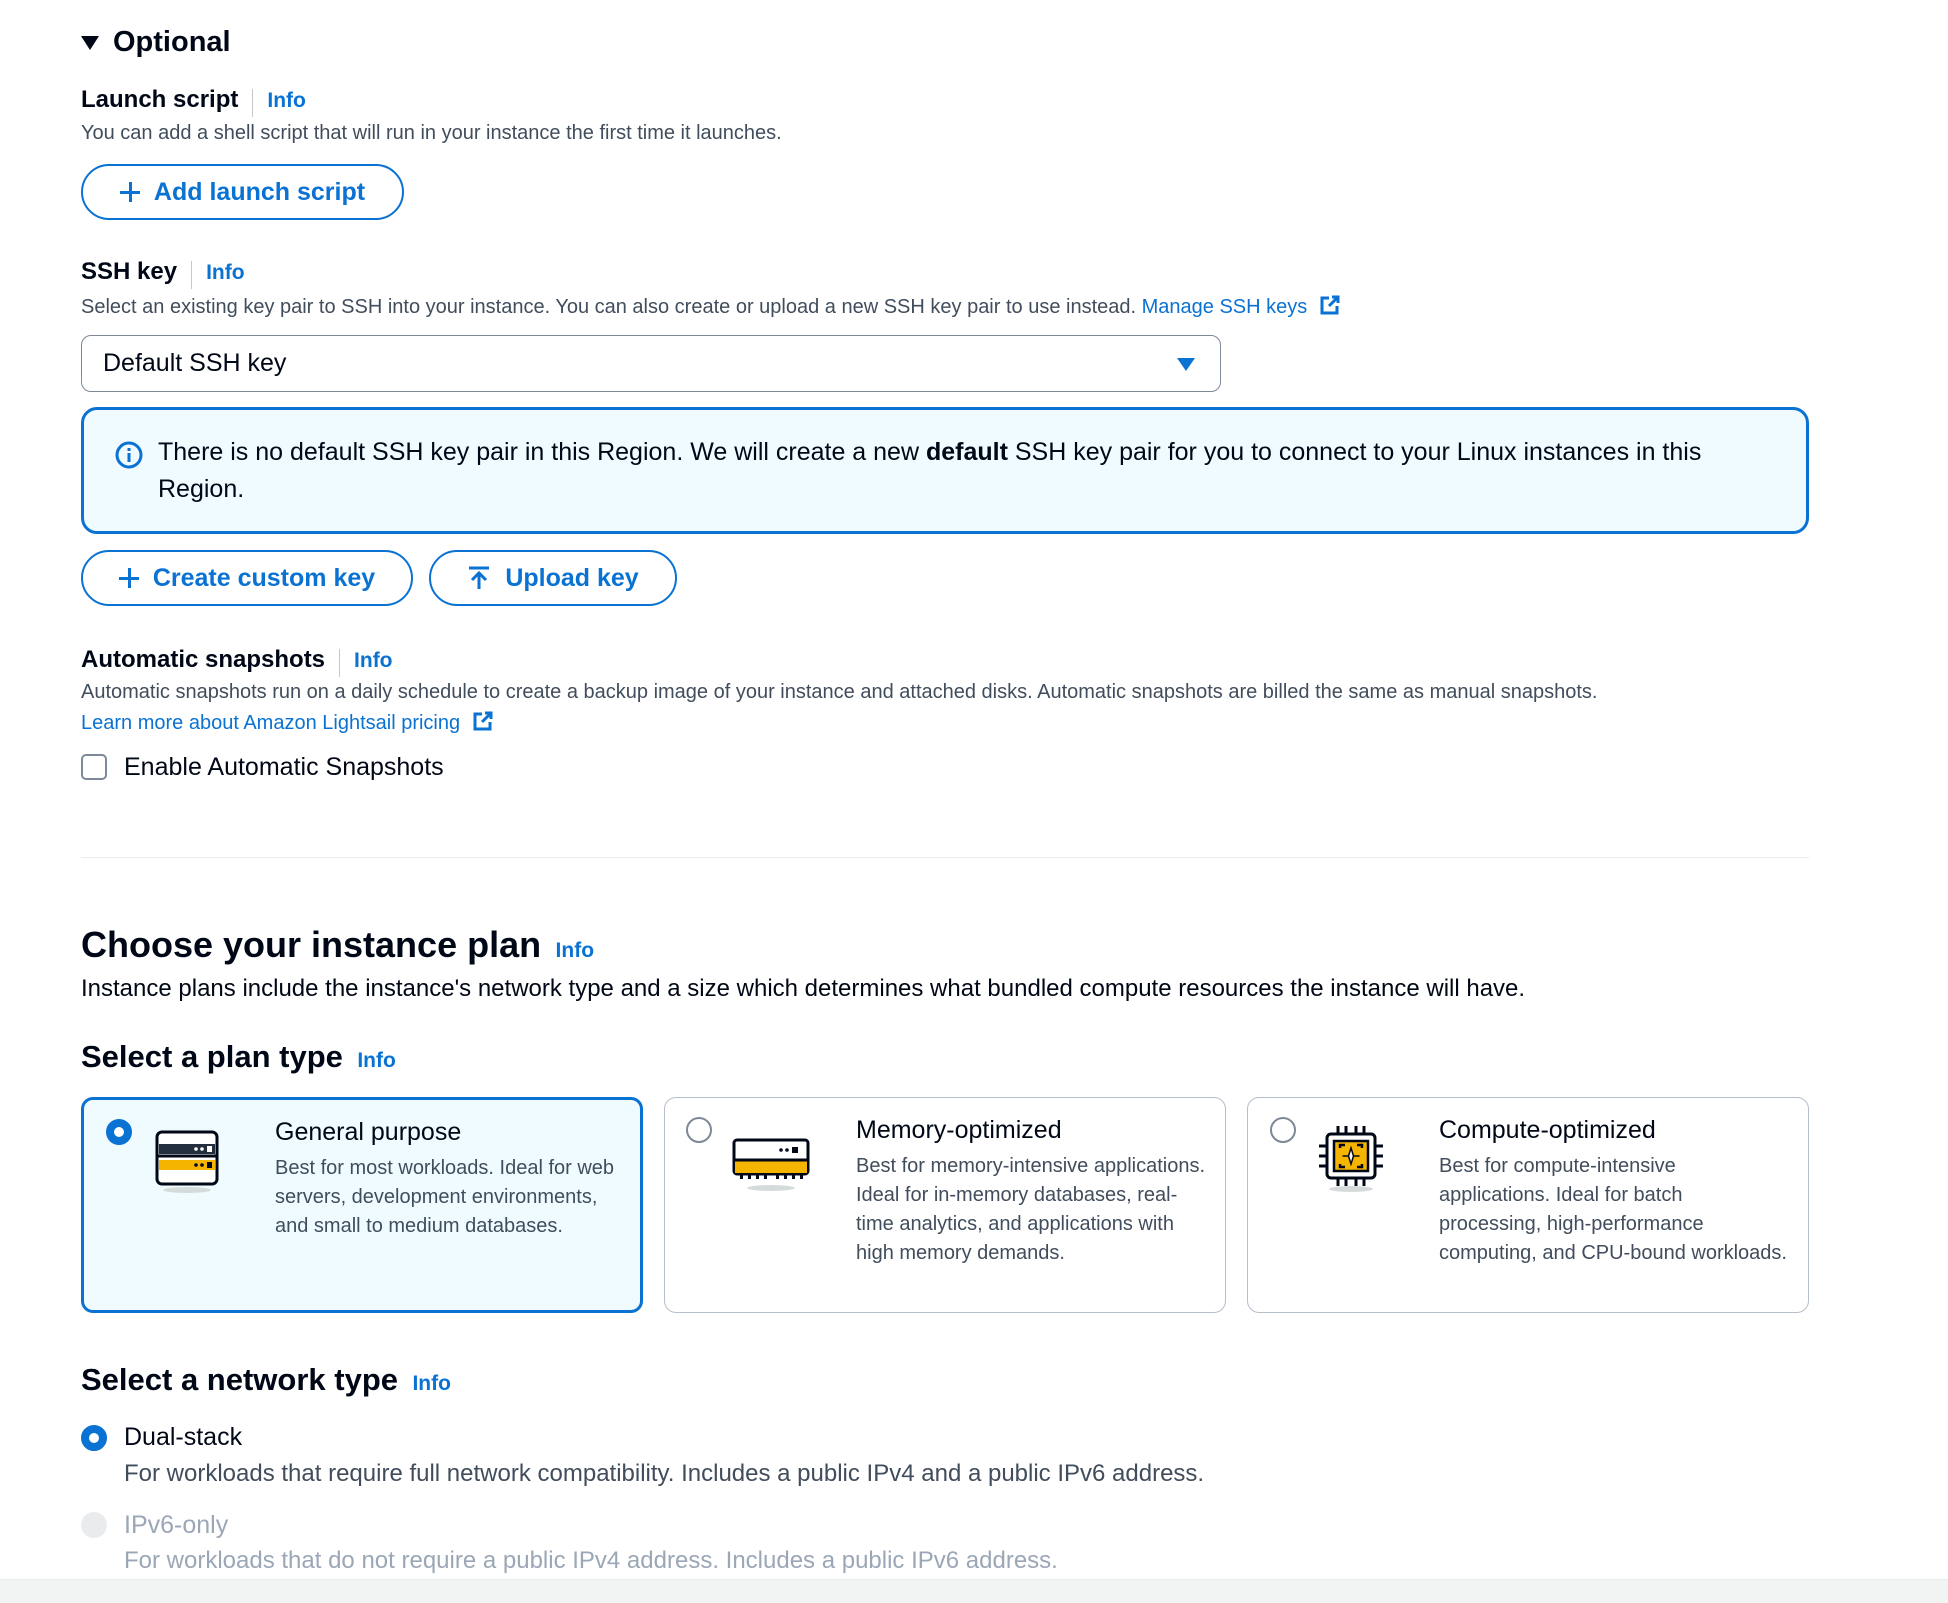  I want to click on upload-icon, so click(479, 577).